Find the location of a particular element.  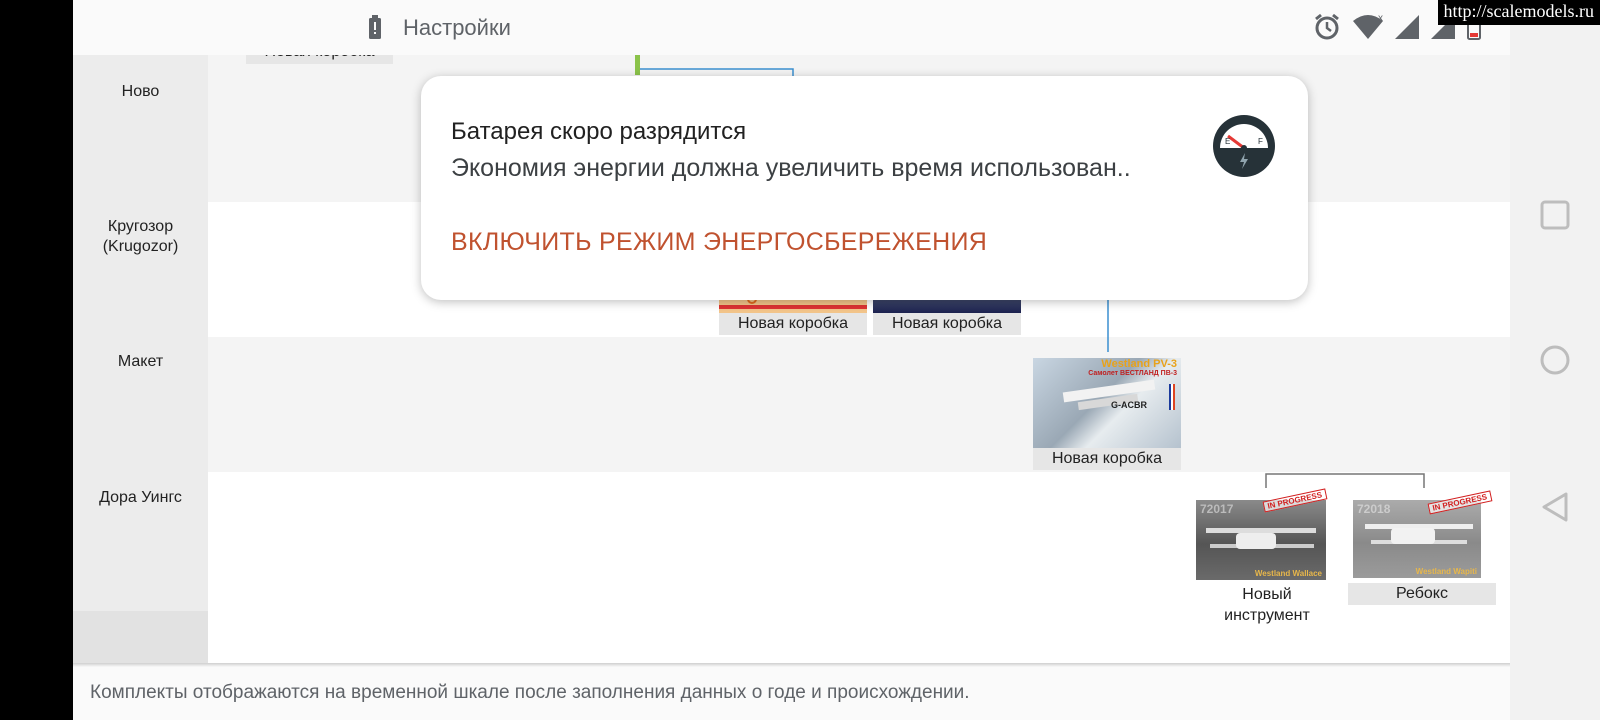

footer-divider is located at coordinates (791, 665).